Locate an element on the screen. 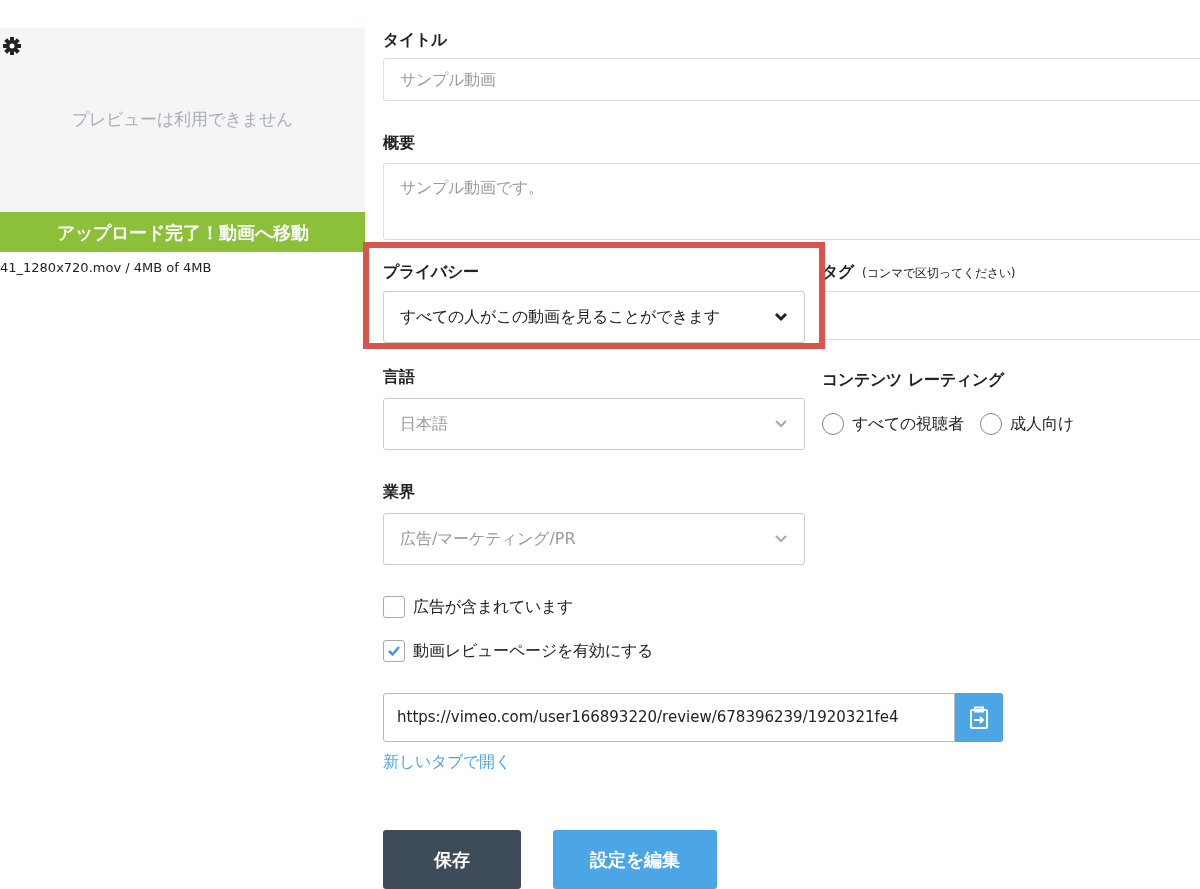 The width and height of the screenshot is (1200, 889). radio-label: 成人向け is located at coordinates (1042, 424).